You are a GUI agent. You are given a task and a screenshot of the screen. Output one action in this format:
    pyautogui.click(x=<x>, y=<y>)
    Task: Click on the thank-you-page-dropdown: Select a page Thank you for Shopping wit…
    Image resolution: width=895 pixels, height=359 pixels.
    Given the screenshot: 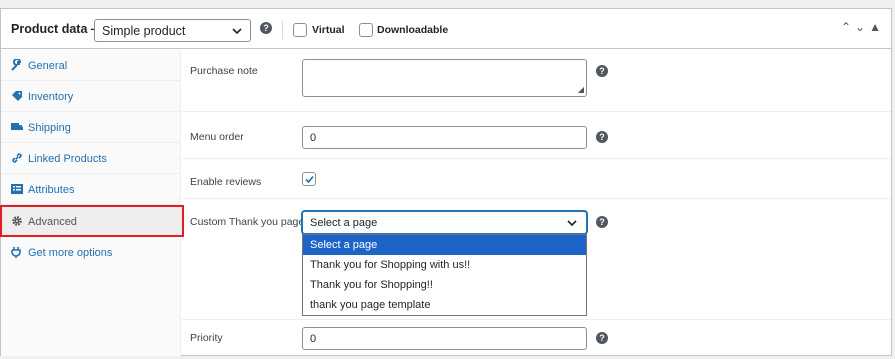 What is the action you would take?
    pyautogui.click(x=444, y=275)
    